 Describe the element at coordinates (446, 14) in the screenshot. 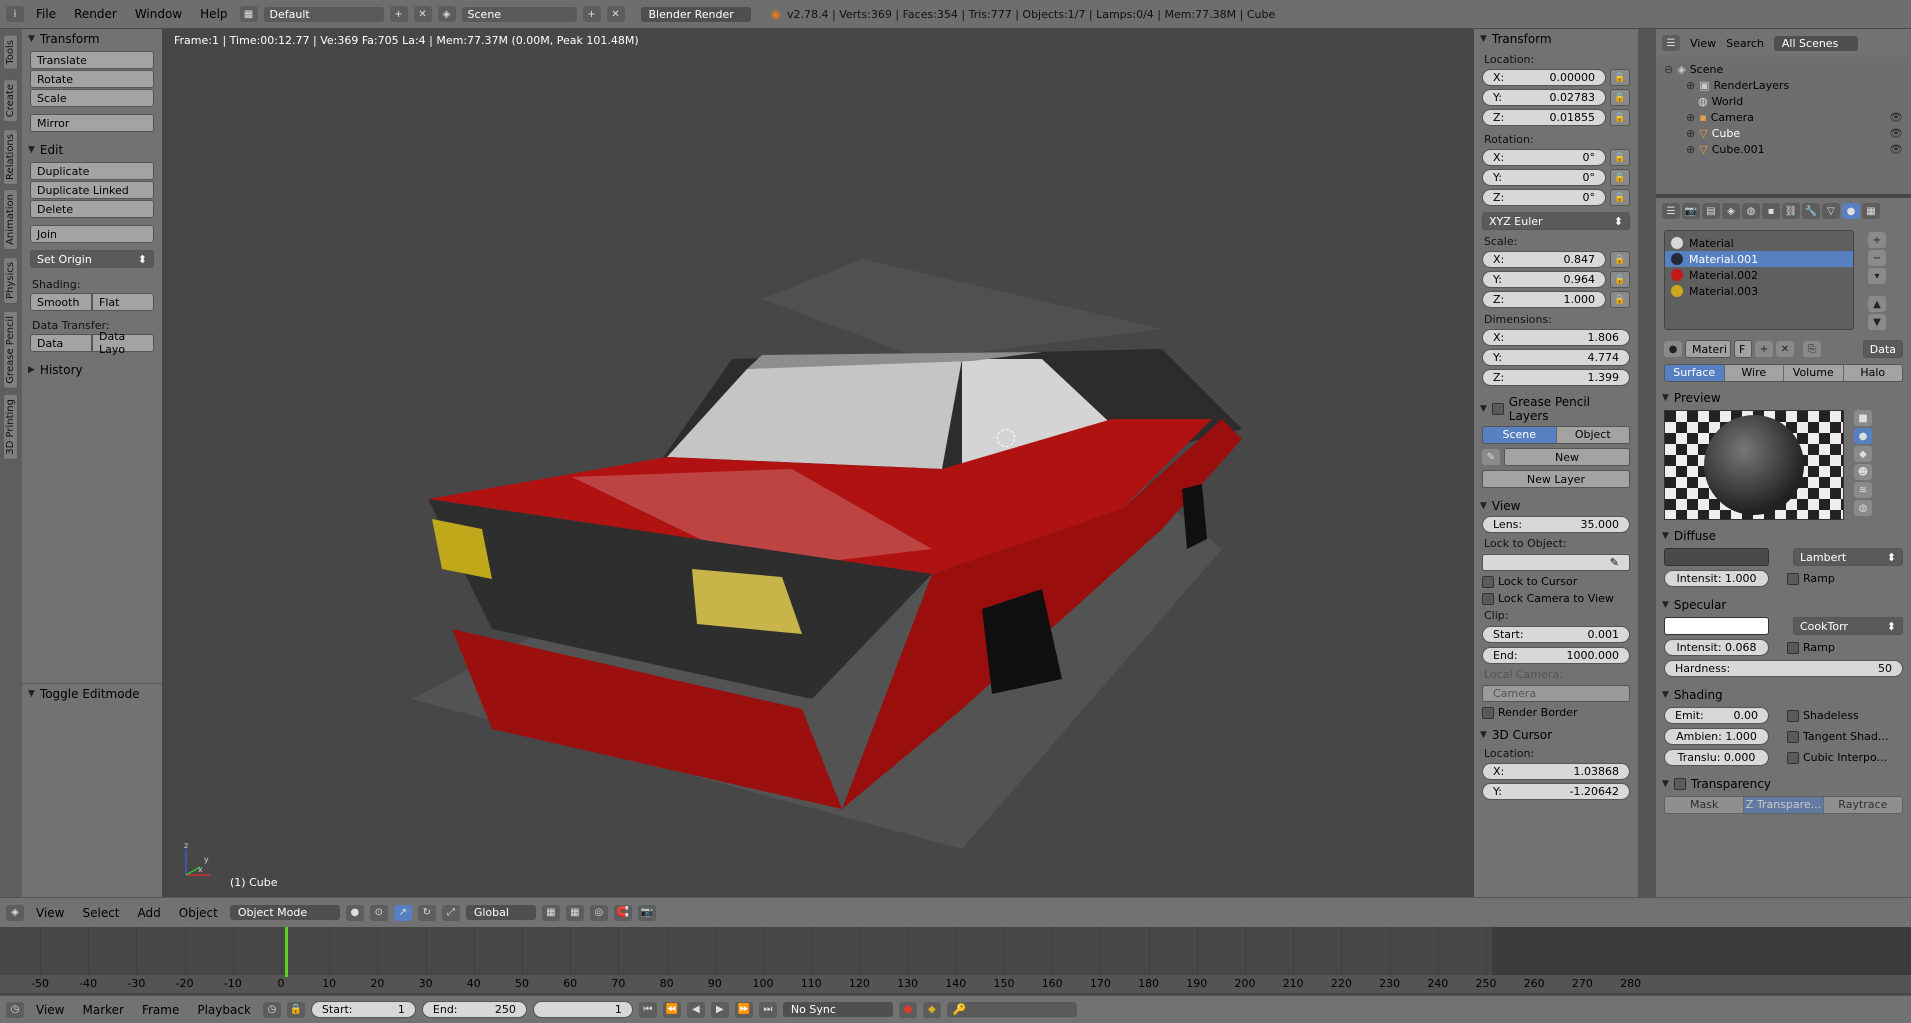

I see `scene-icon: ◈` at that location.